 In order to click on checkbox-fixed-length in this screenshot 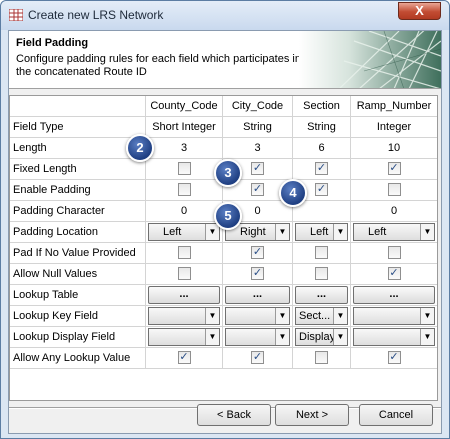, I will do `click(184, 168)`.